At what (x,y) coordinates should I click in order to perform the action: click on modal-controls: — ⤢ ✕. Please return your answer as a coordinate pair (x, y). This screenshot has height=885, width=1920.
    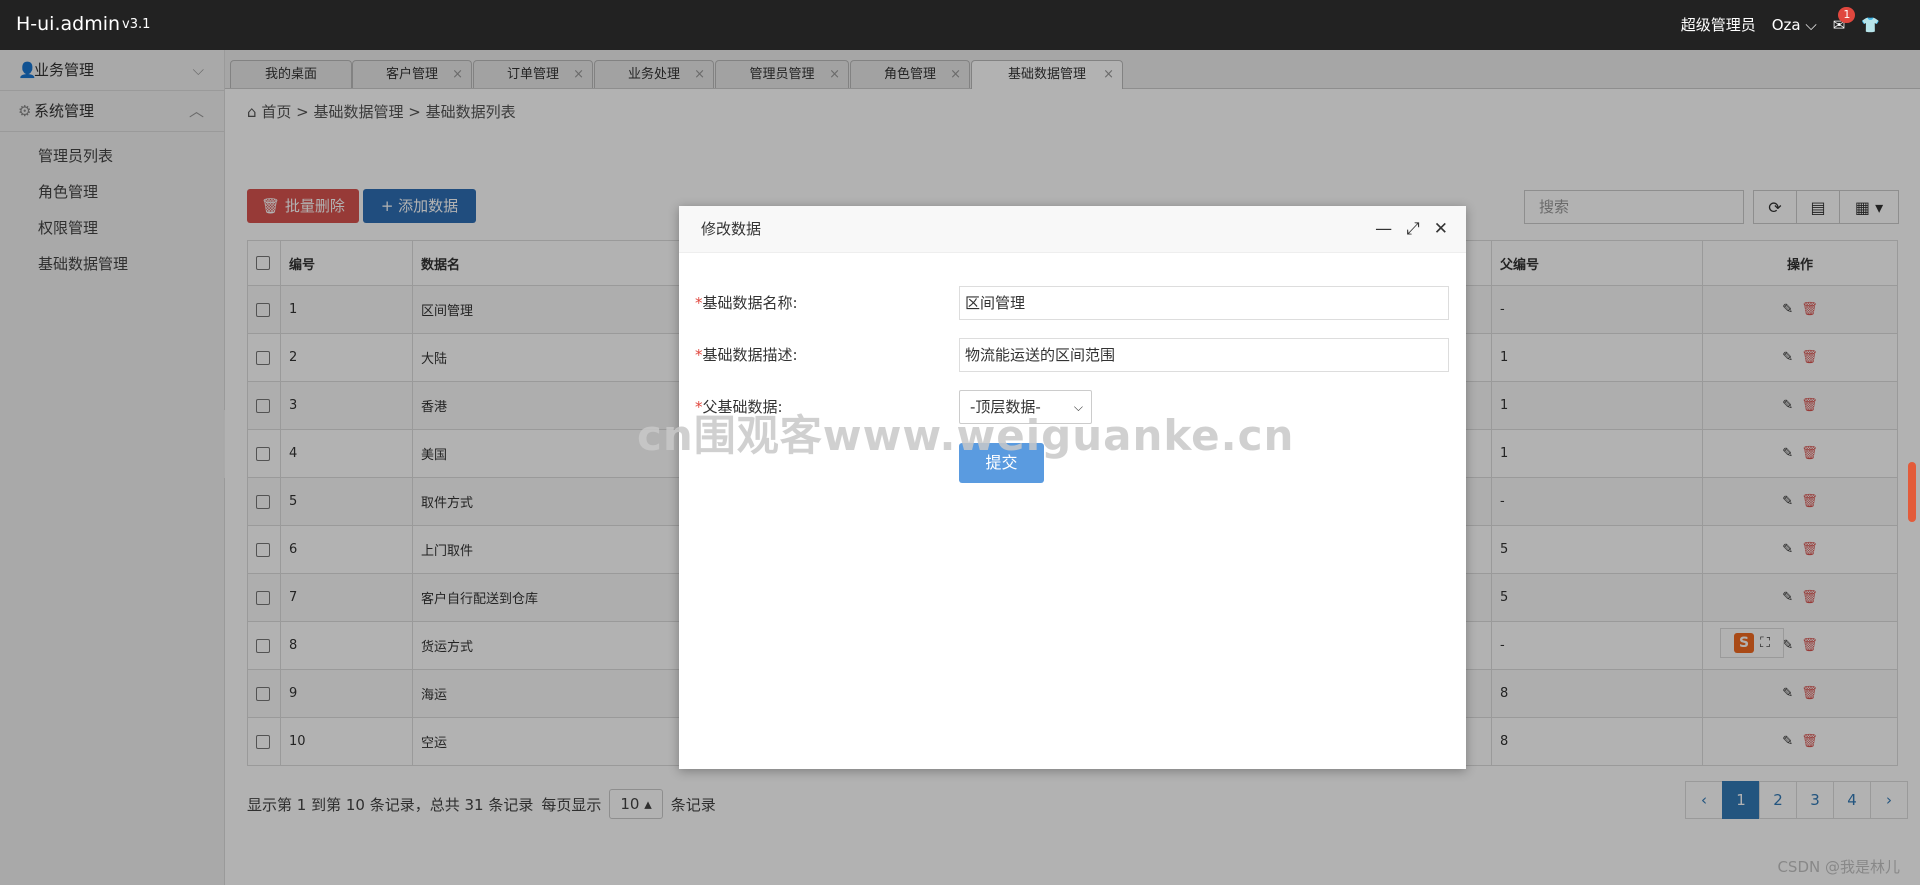
    Looking at the image, I should click on (1411, 229).